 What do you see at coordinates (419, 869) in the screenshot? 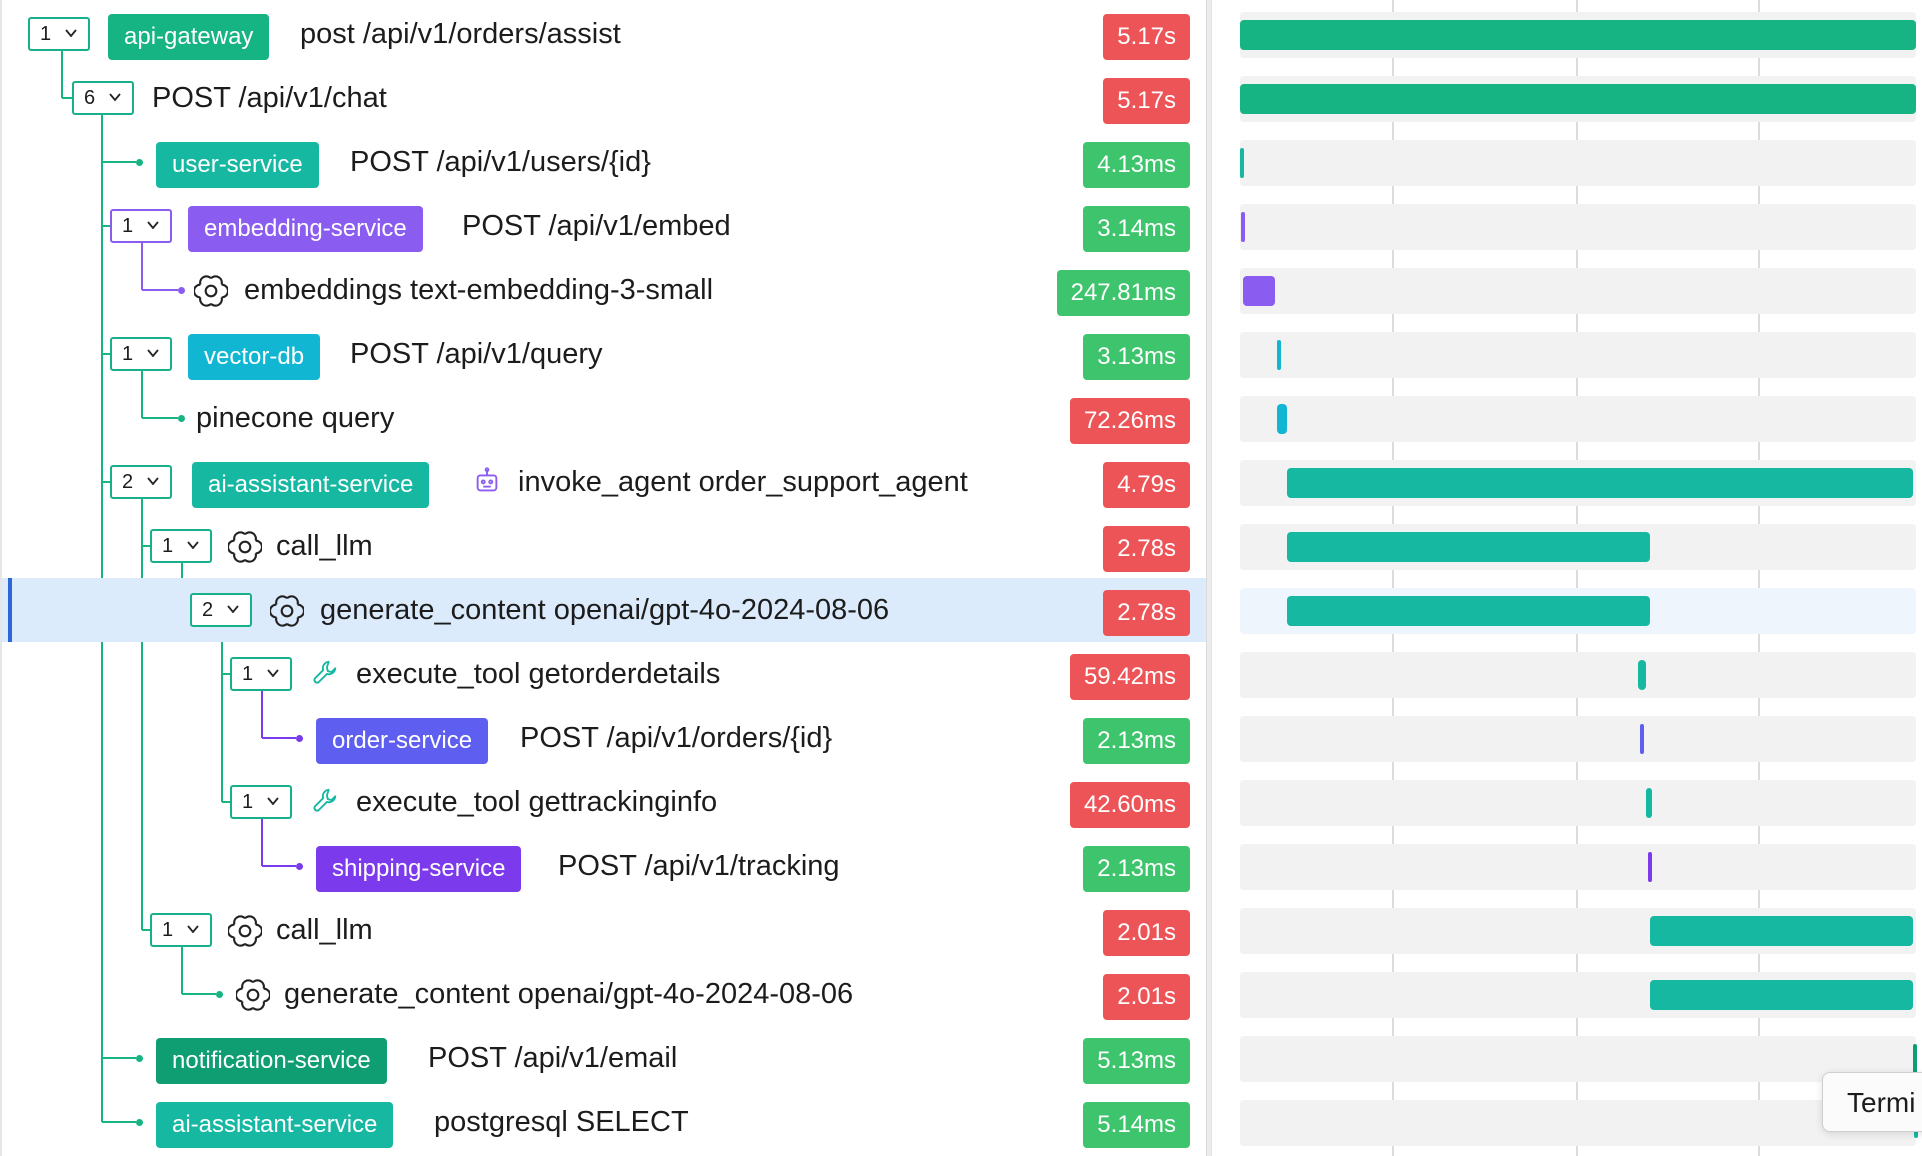
I see `service-badge: shipping-service` at bounding box center [419, 869].